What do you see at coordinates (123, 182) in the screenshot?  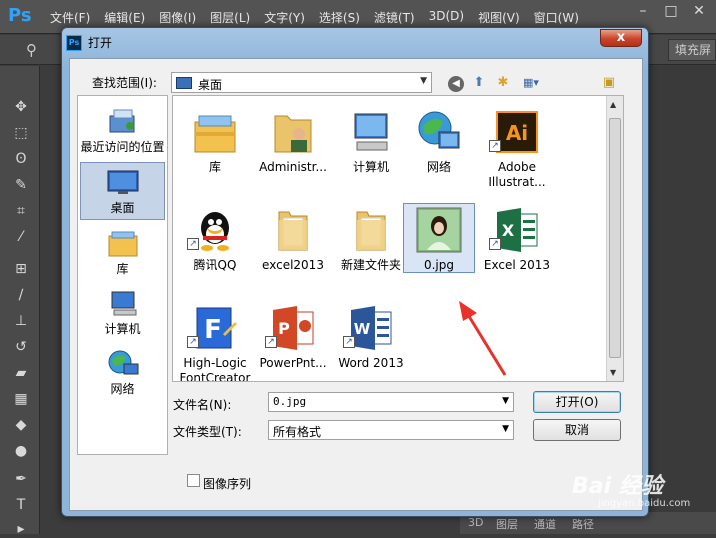 I see `desktop-icon` at bounding box center [123, 182].